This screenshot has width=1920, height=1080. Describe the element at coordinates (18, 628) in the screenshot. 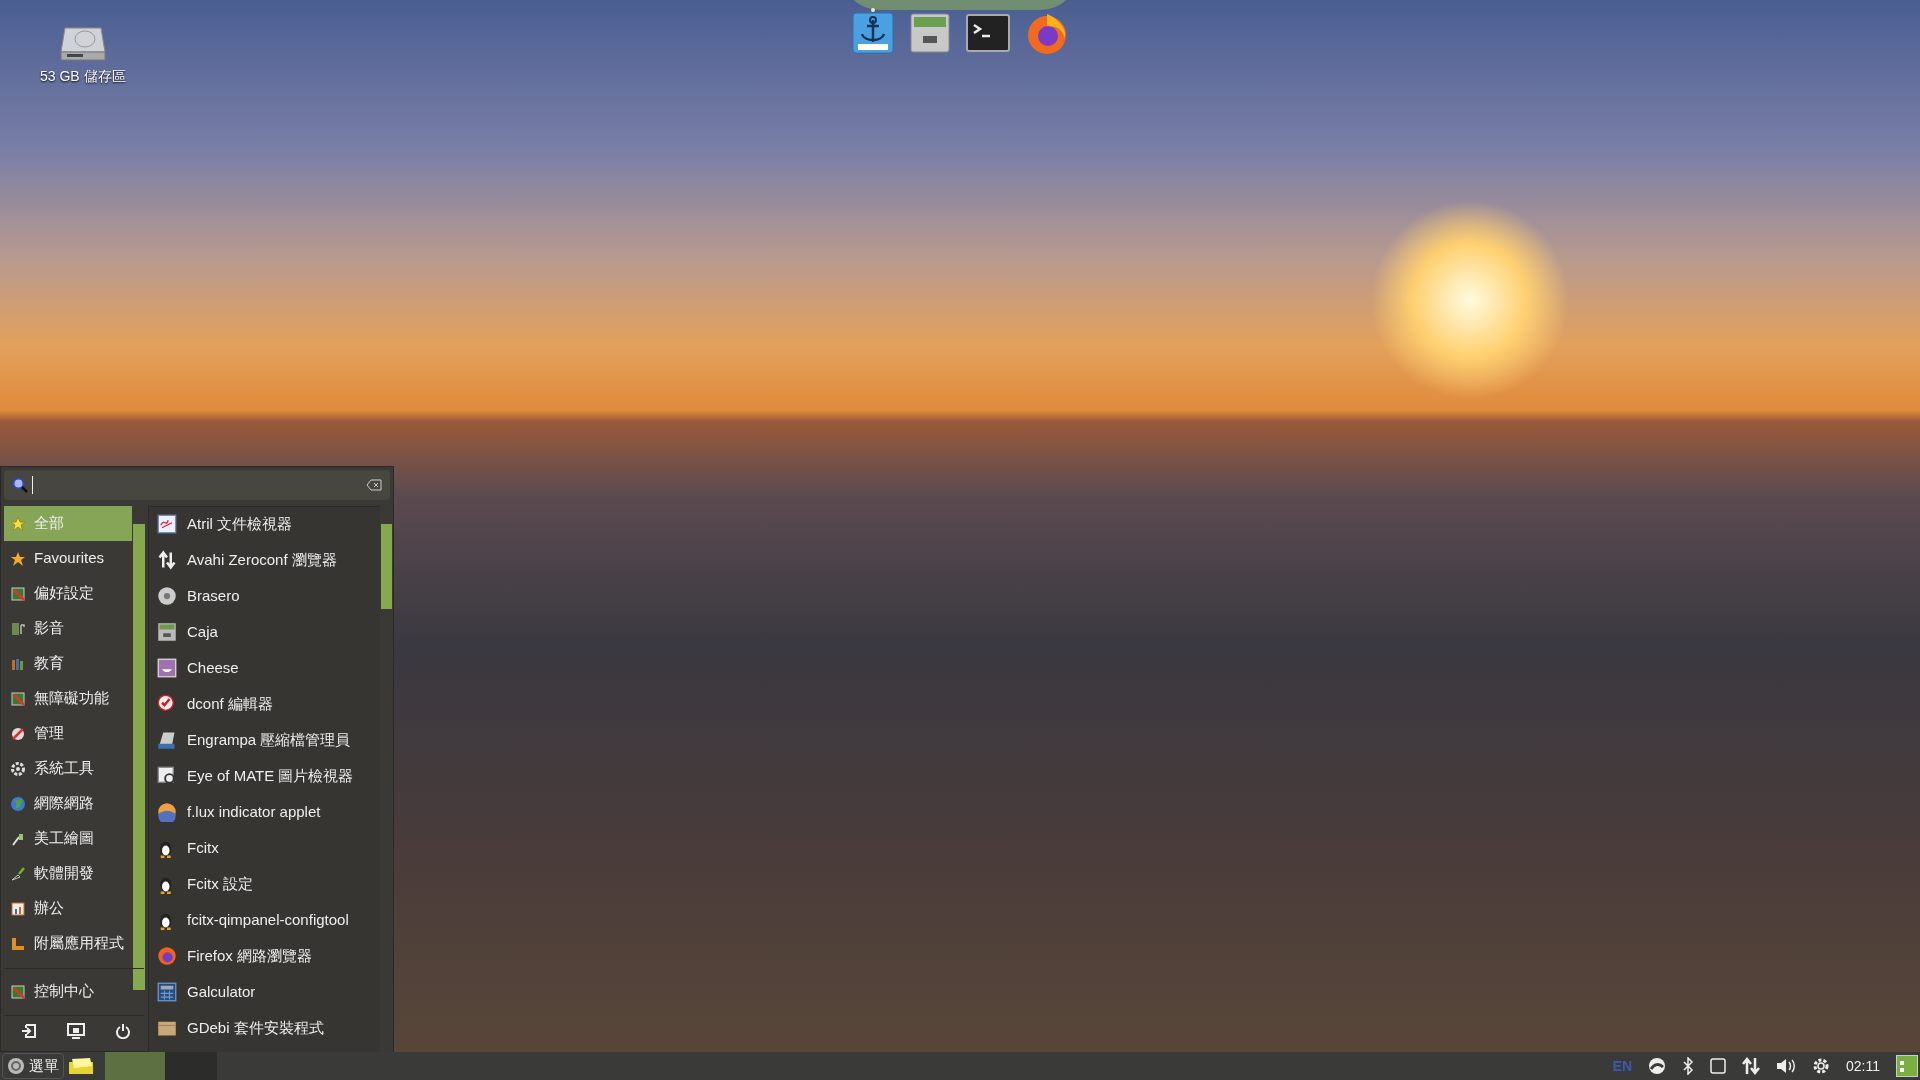

I see `film-note-icon` at that location.